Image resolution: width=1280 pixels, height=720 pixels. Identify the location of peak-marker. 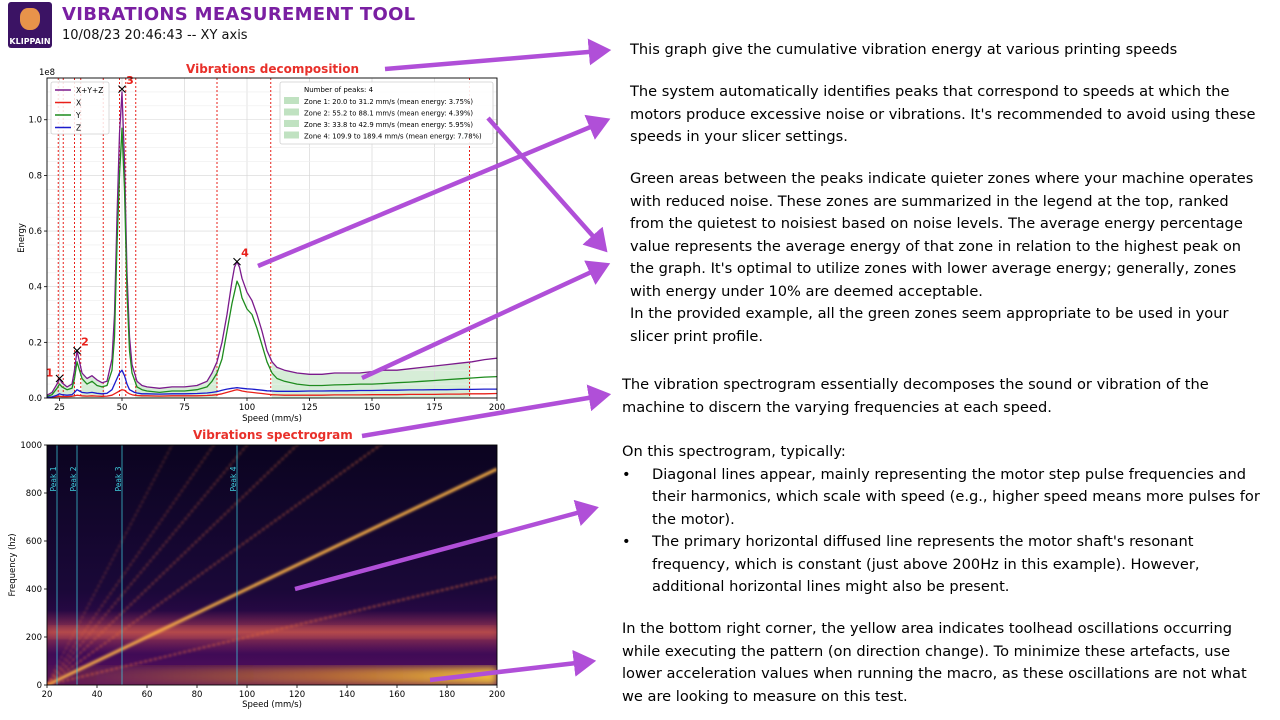
(237, 261).